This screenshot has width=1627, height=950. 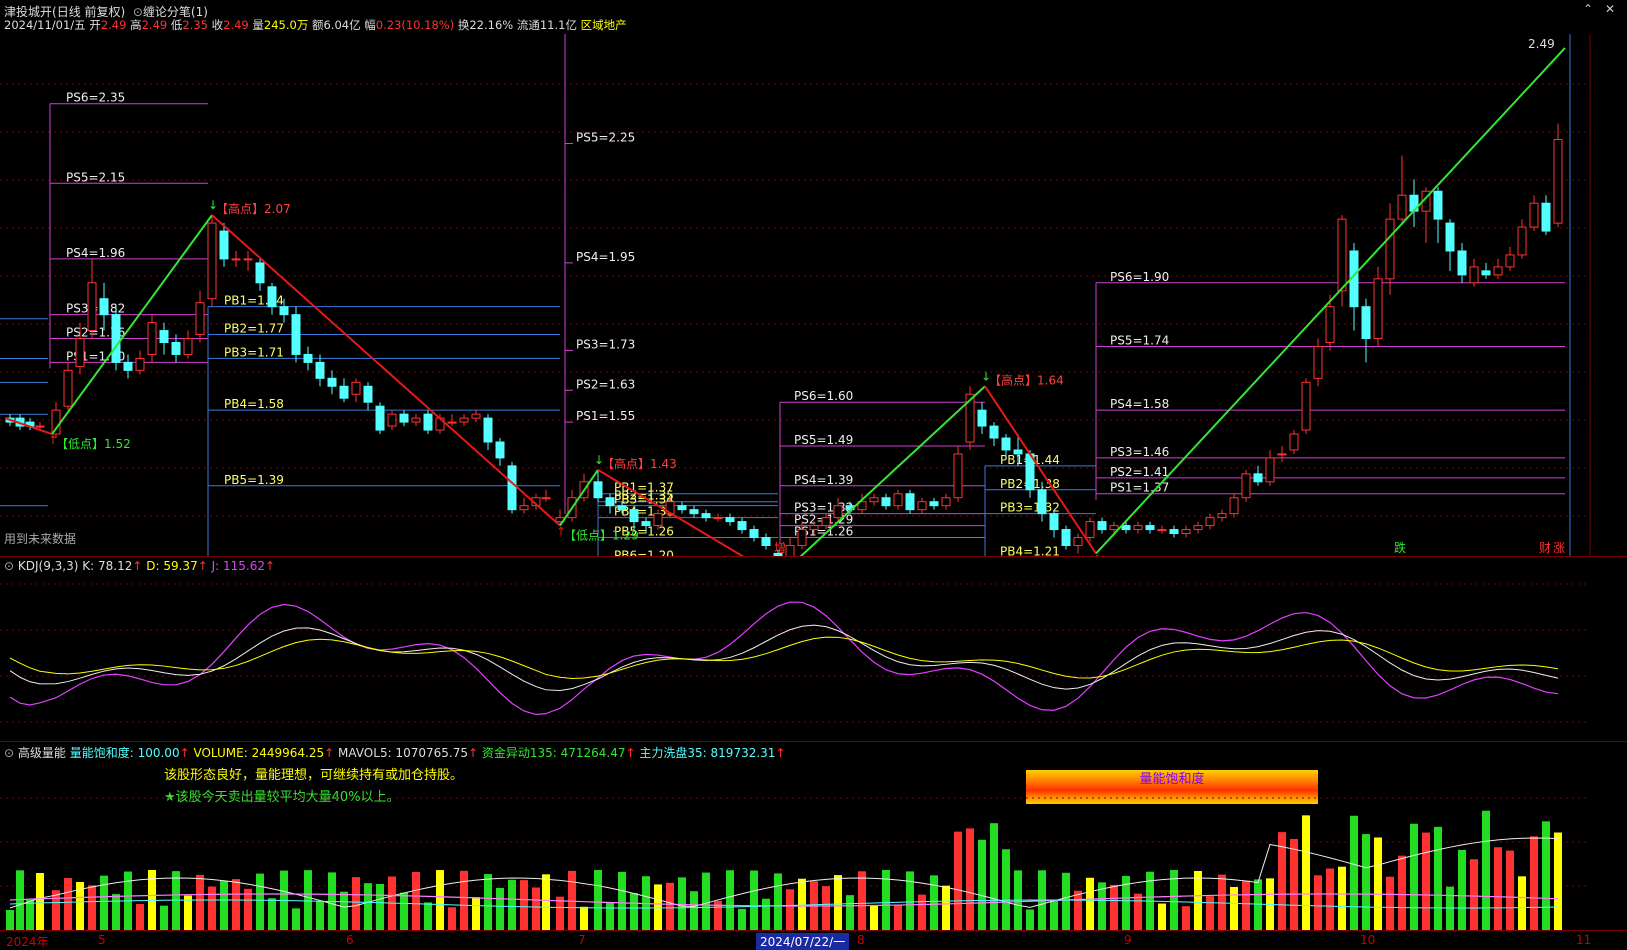 What do you see at coordinates (195, 25) in the screenshot?
I see `low-value: 2.35` at bounding box center [195, 25].